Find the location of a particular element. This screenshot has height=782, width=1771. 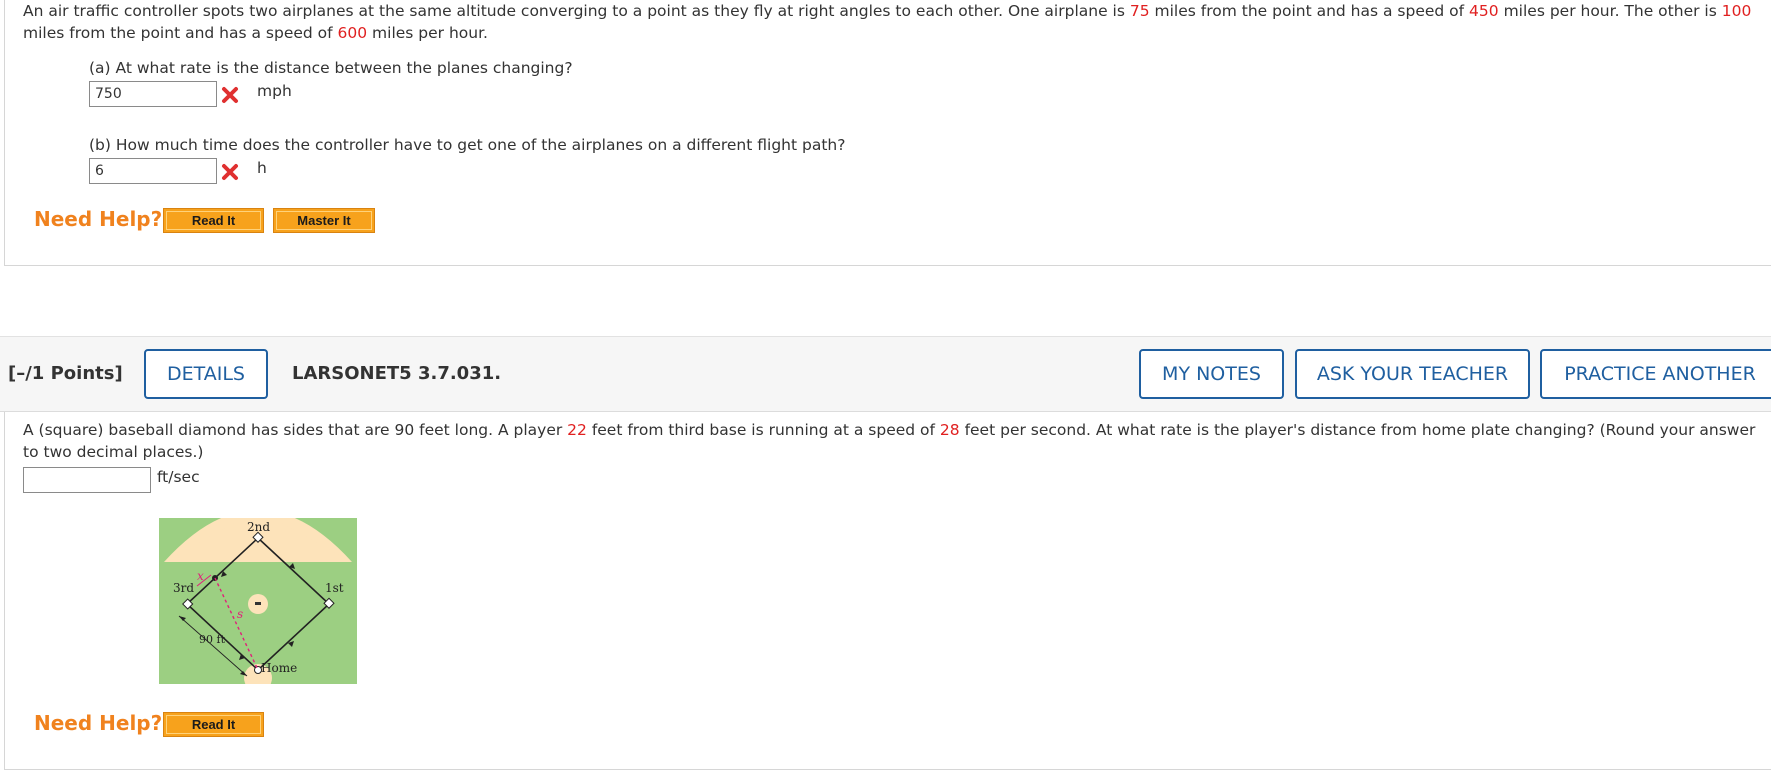

label-2nd: 2nd is located at coordinates (258, 527).